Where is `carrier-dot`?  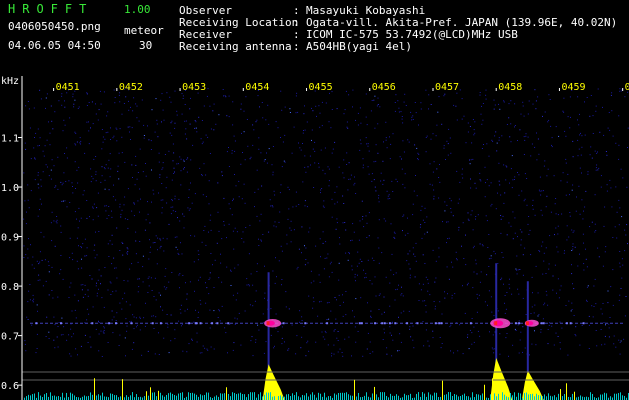 carrier-dot is located at coordinates (543, 323).